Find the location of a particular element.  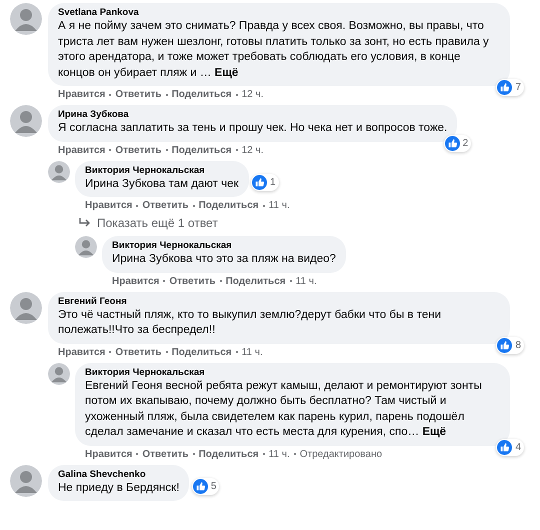

comment-text: Не приеду в Бердянск! is located at coordinates (119, 488).